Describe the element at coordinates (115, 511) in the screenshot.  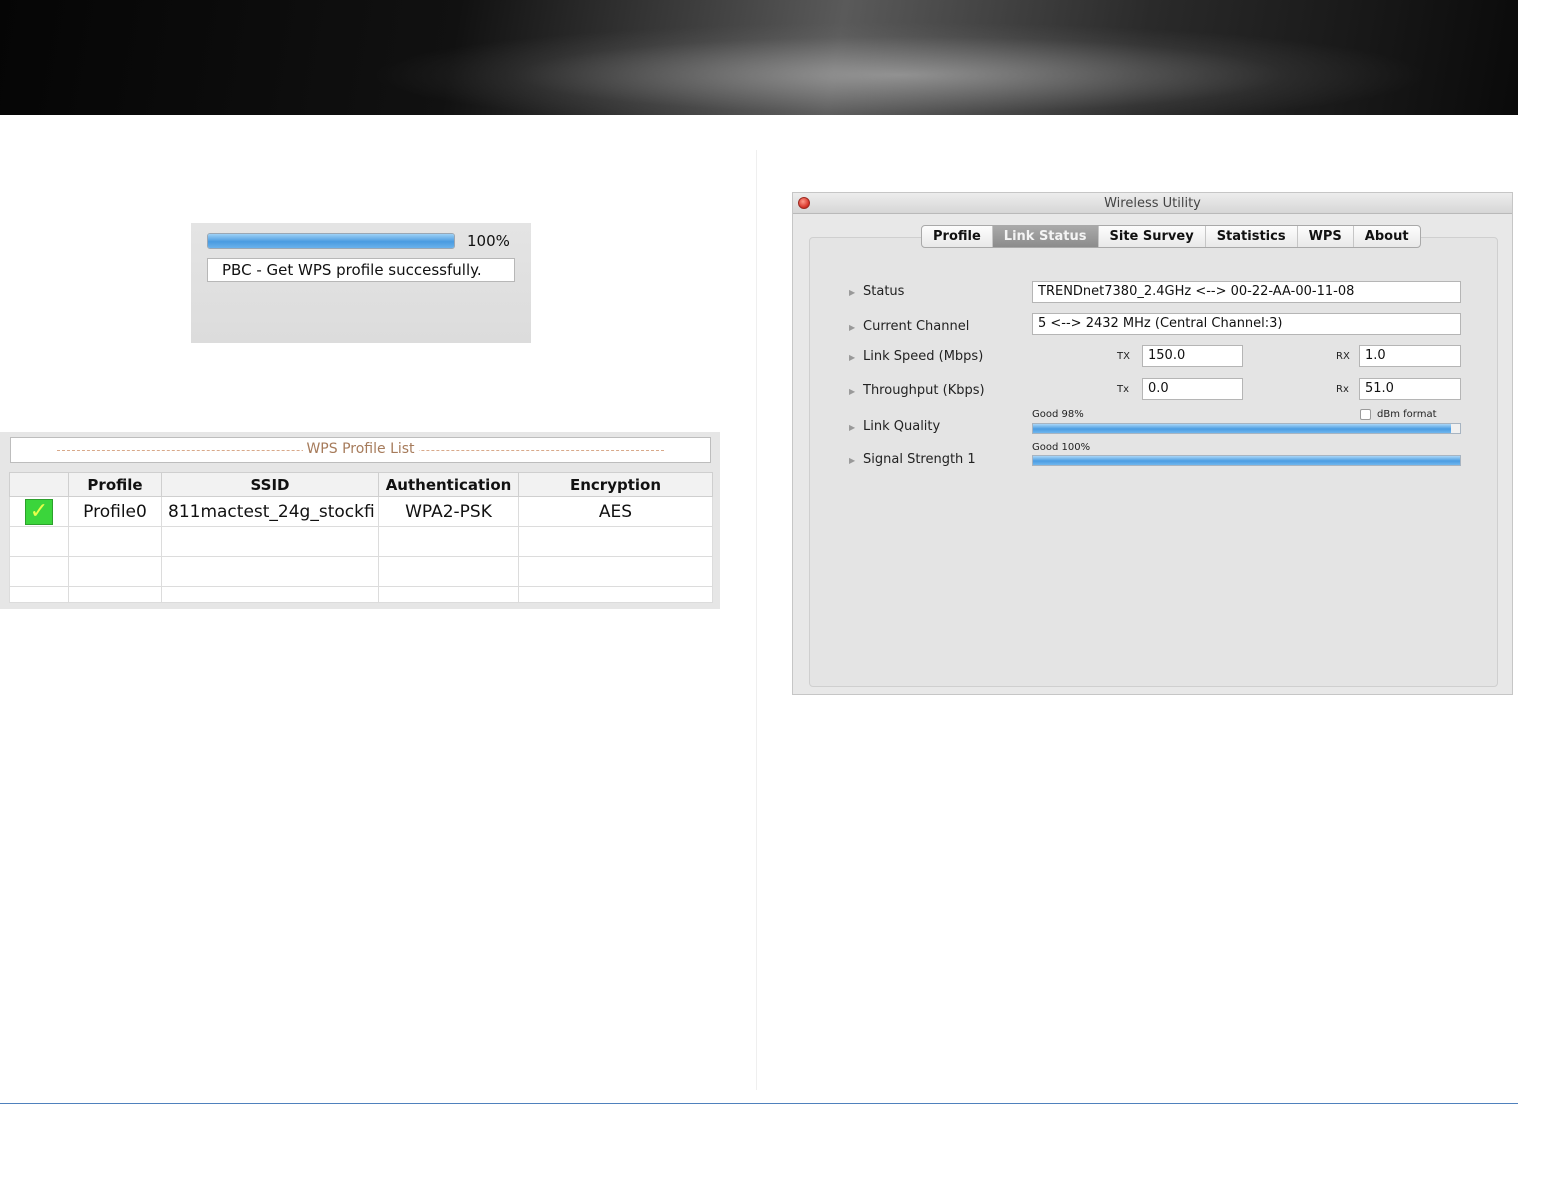
I see `row-profile-cell: Profile0` at that location.